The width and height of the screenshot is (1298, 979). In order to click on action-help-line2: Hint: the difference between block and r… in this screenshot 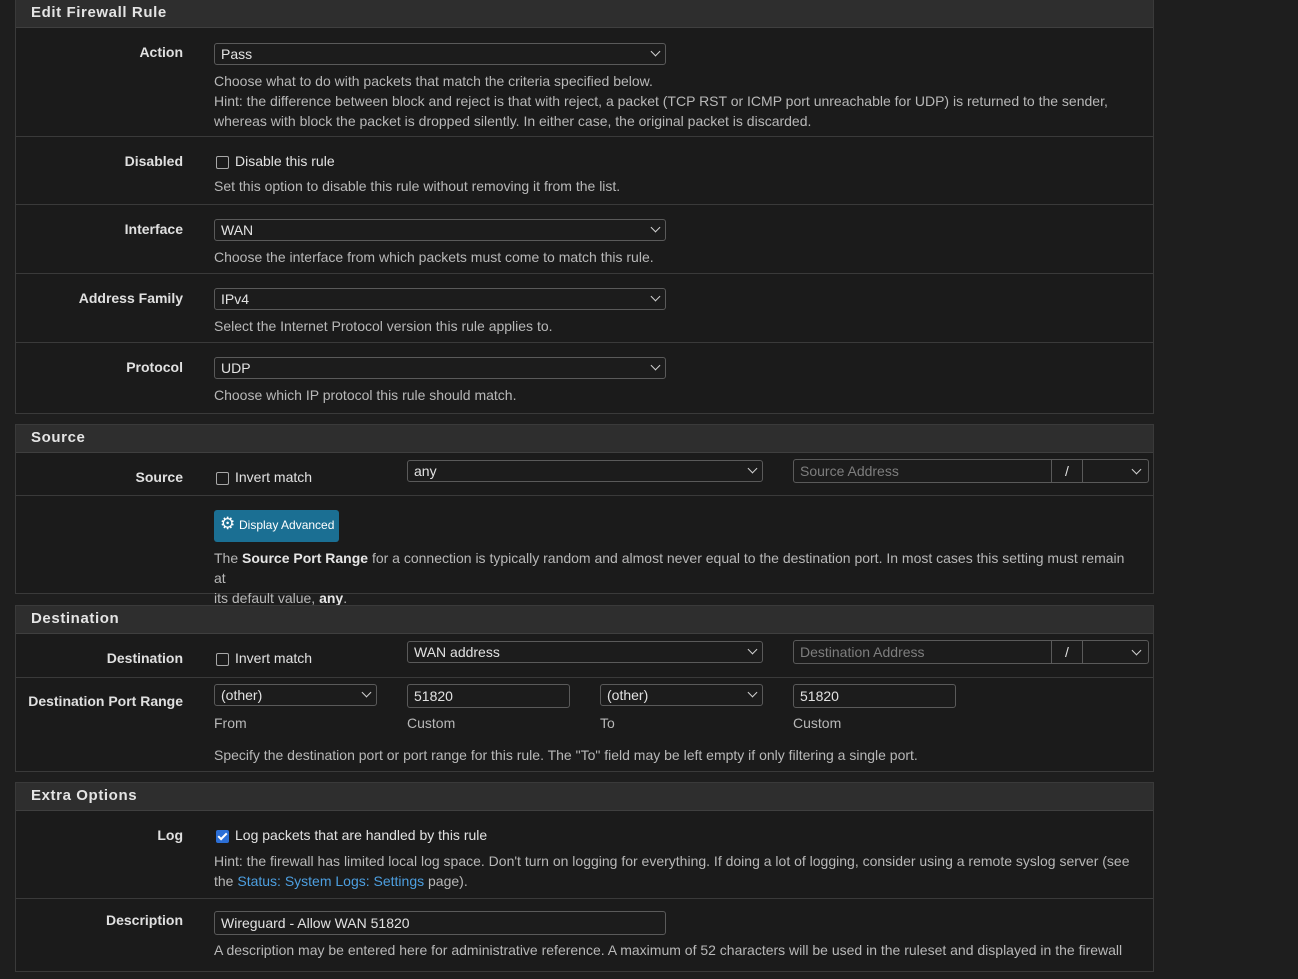, I will do `click(661, 101)`.